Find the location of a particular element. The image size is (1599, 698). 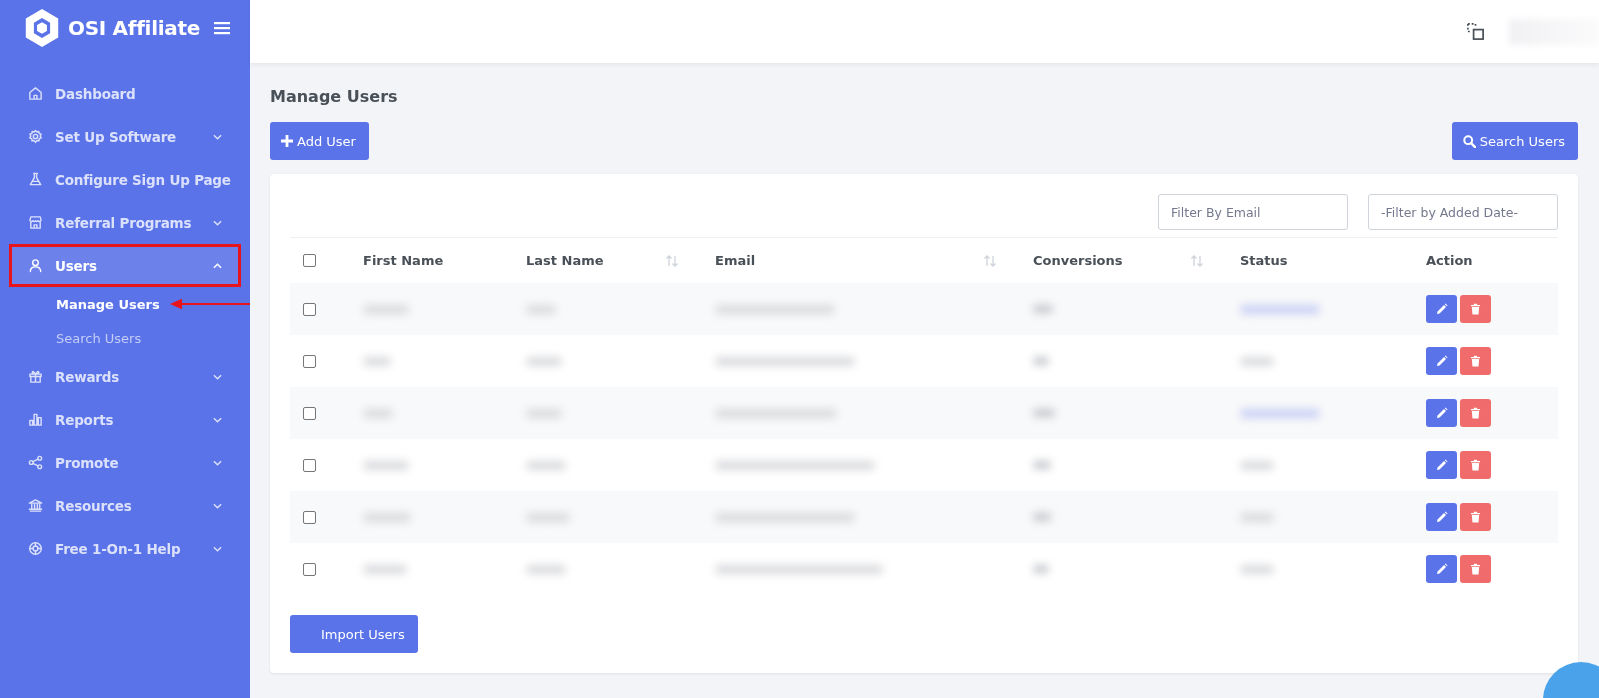

email-filter-field: Filter By Email is located at coordinates (1253, 212).